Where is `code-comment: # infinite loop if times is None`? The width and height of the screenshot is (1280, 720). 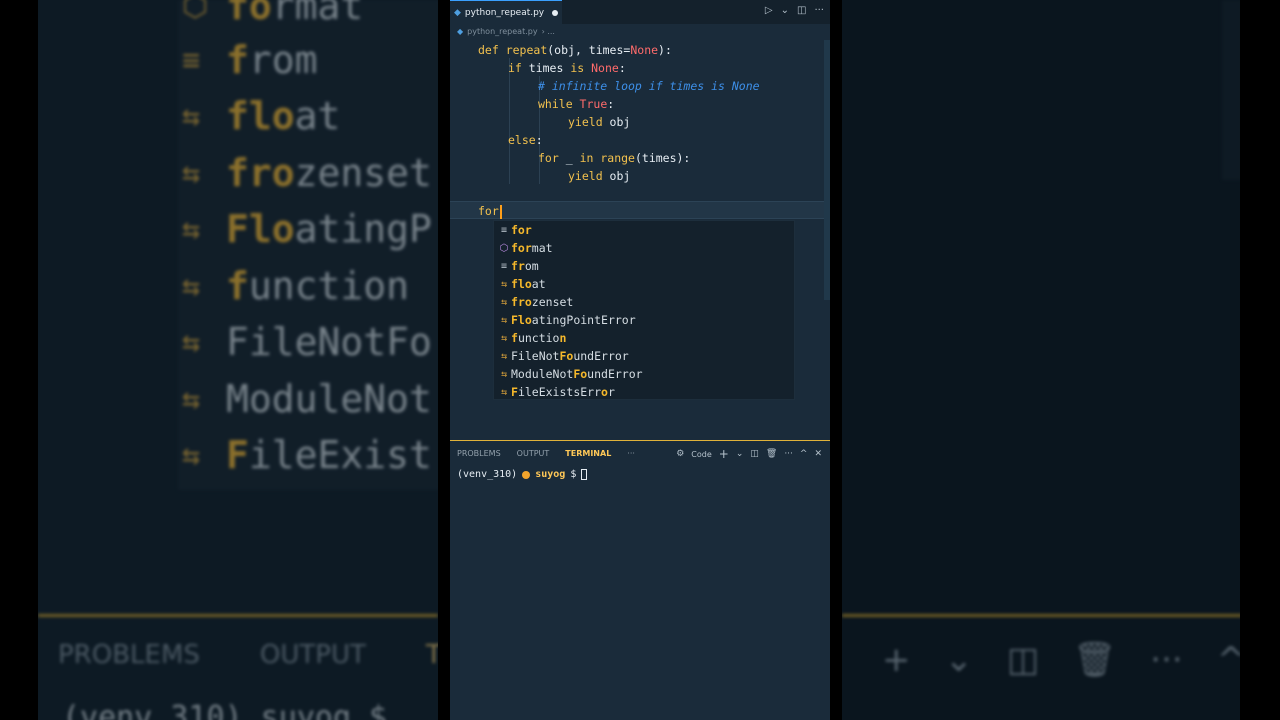
code-comment: # infinite loop if times is None is located at coordinates (649, 86).